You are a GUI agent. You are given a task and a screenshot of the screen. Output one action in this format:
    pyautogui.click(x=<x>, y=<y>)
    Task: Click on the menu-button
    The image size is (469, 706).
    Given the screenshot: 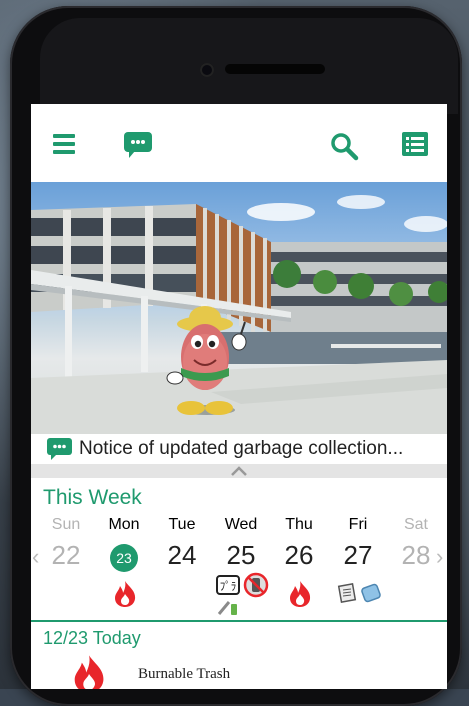 What is the action you would take?
    pyautogui.click(x=70, y=149)
    